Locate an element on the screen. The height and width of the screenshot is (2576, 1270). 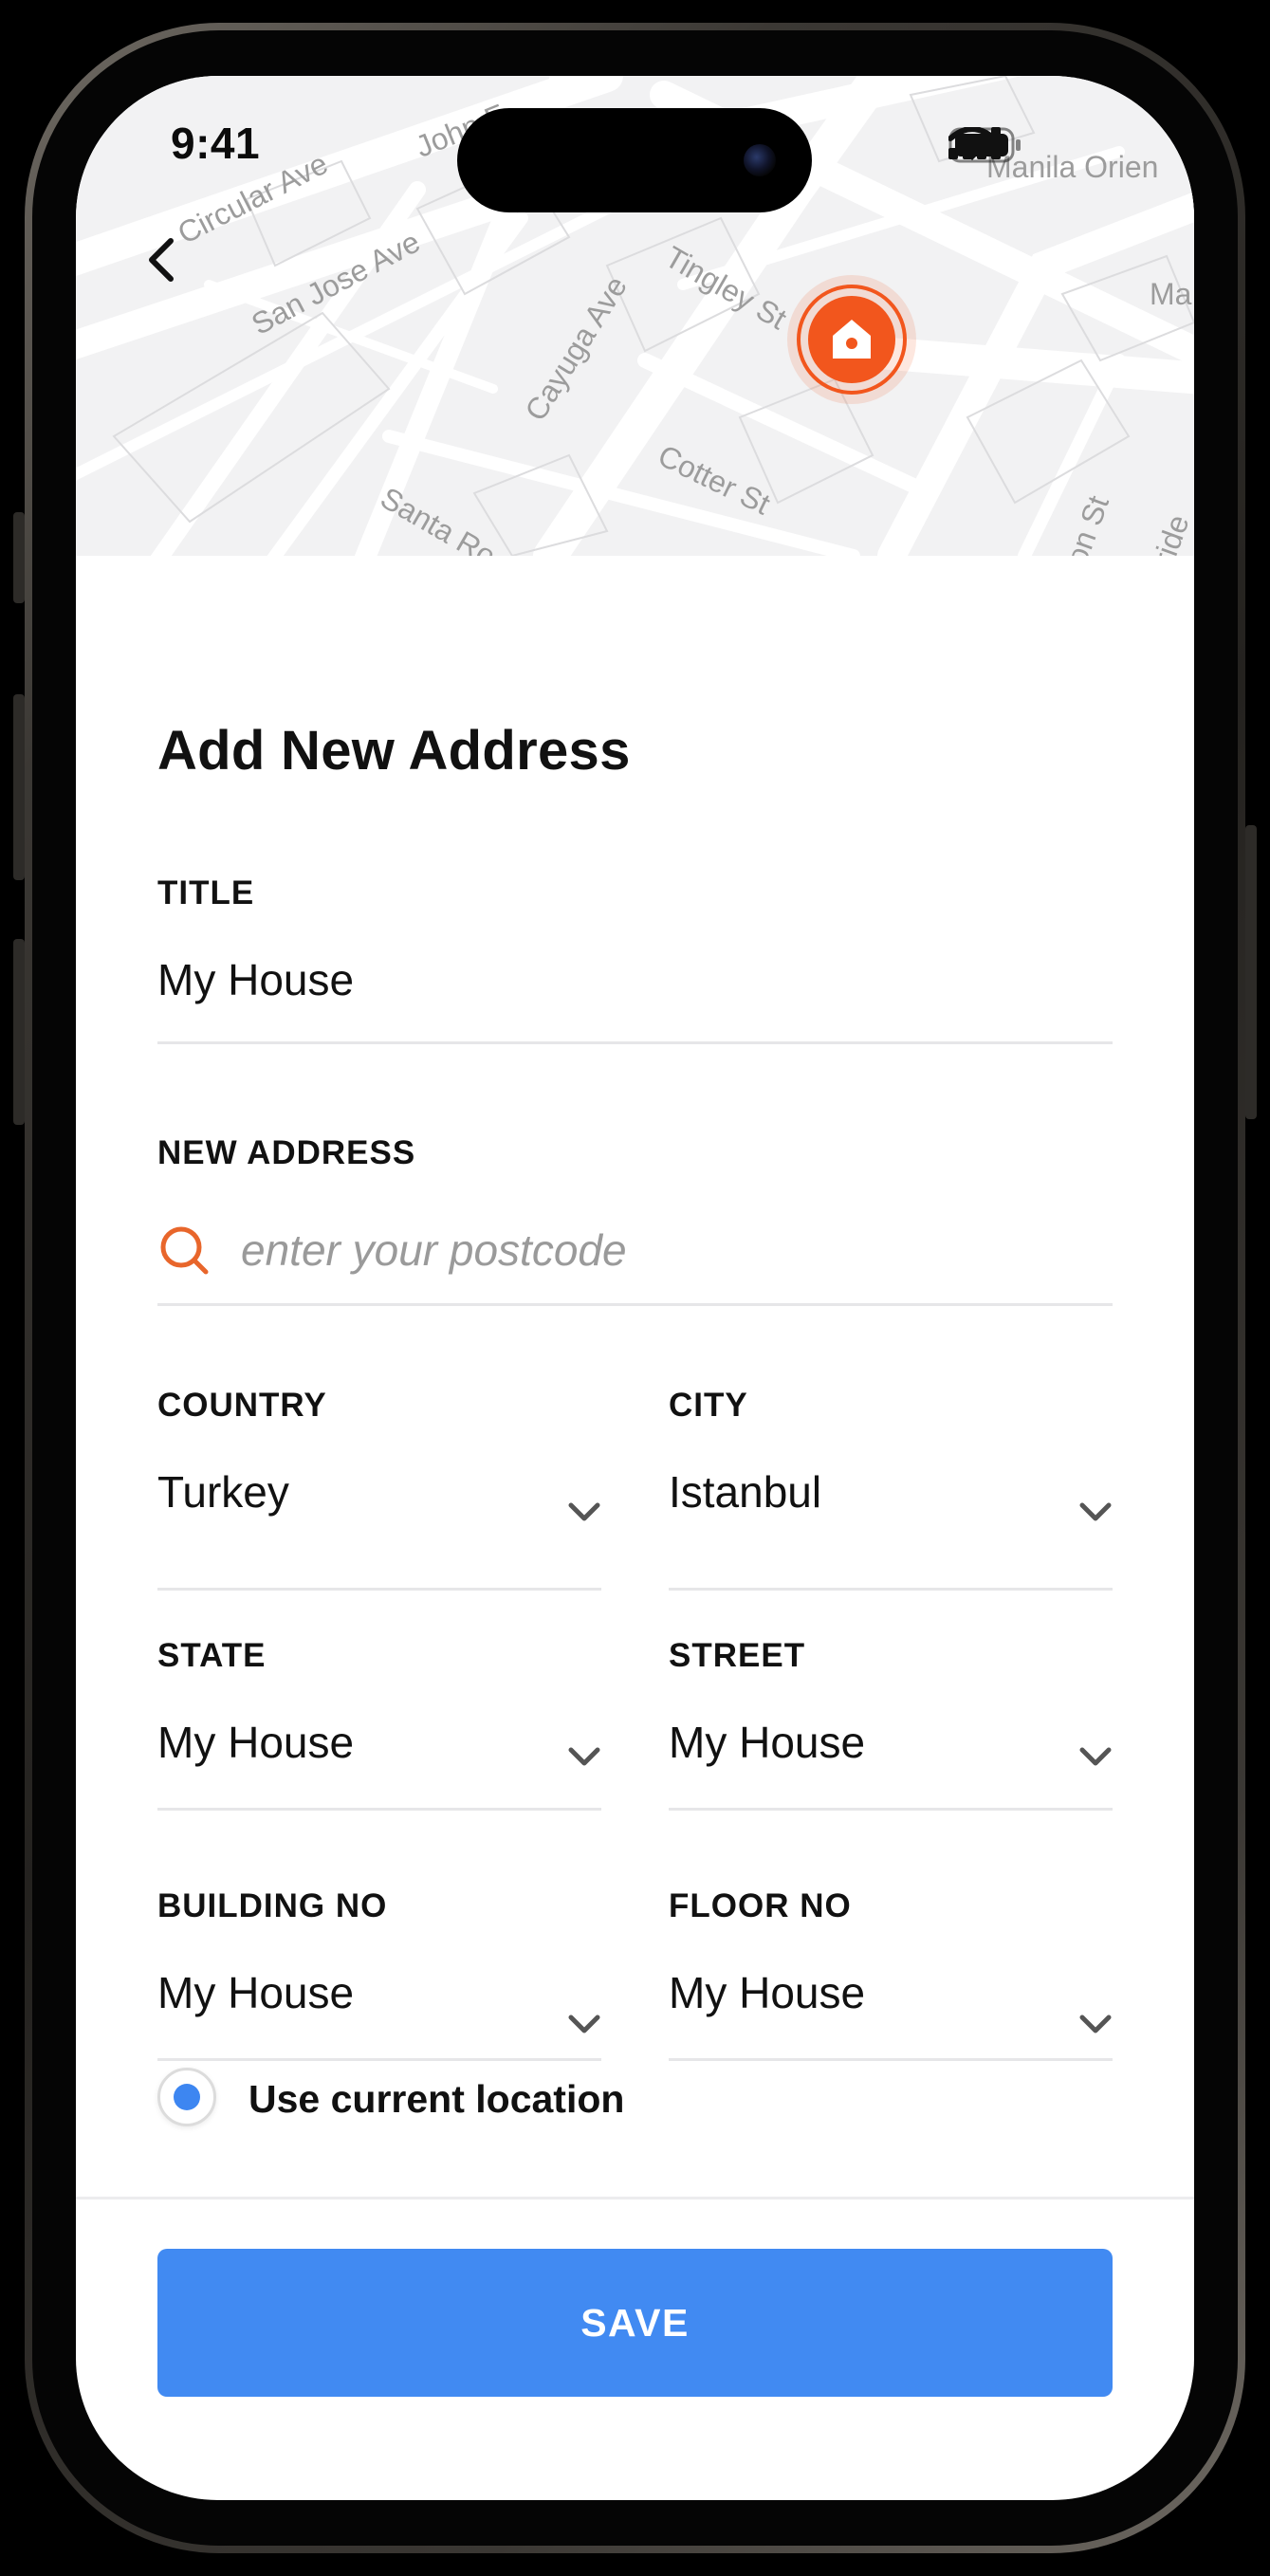
home-location-pin is located at coordinates (851, 339).